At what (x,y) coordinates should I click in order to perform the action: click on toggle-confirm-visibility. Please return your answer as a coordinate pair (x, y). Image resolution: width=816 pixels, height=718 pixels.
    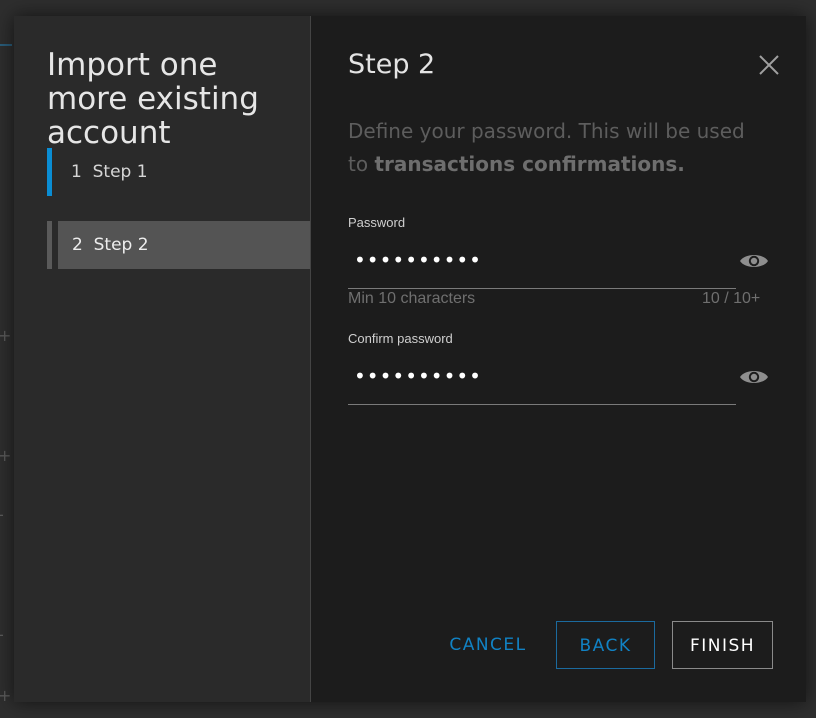
    Looking at the image, I should click on (754, 377).